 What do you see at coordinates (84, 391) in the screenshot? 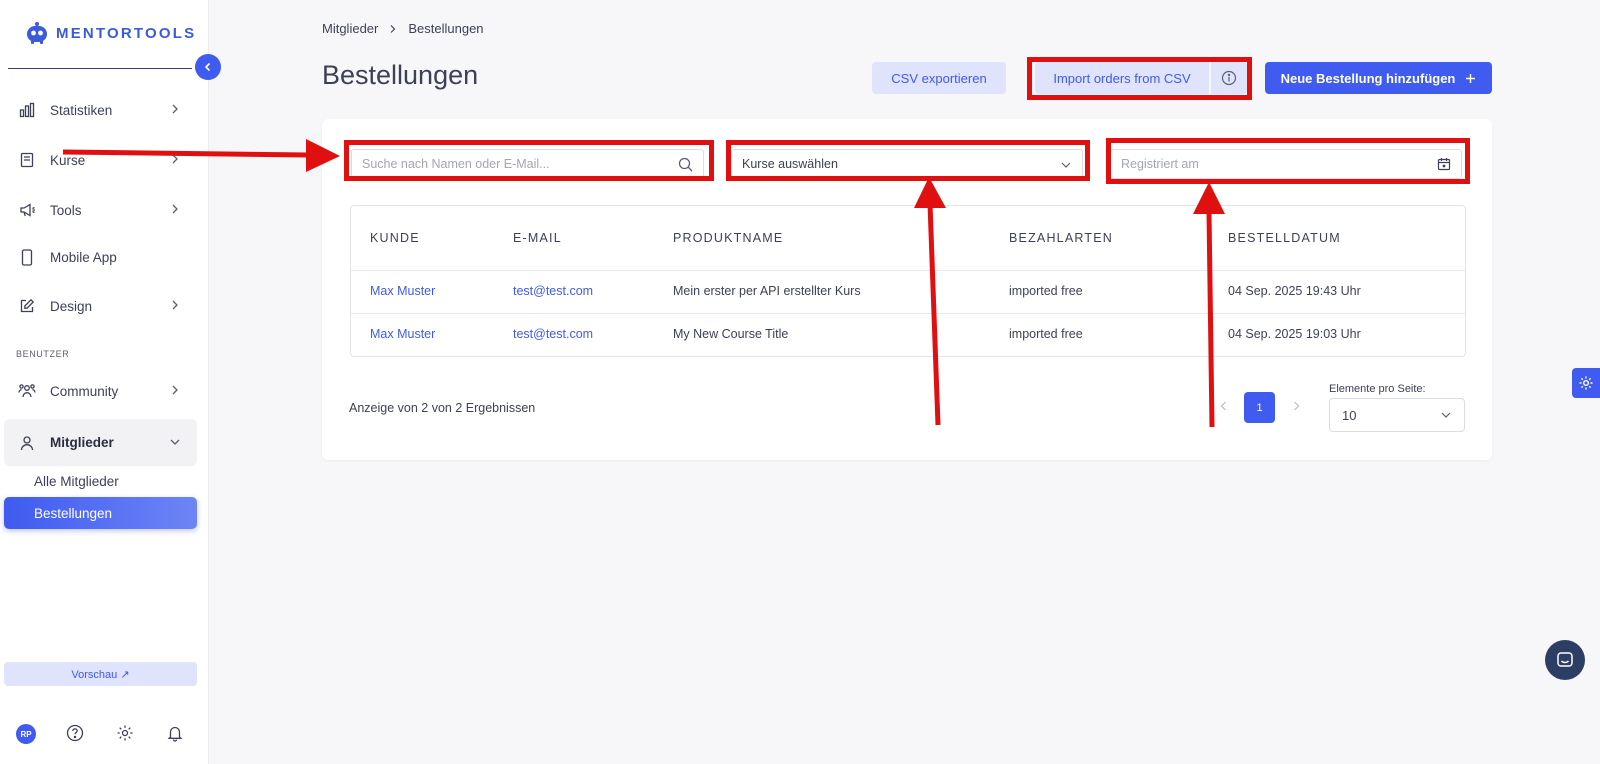
I see `sidebar-item-label: Community` at bounding box center [84, 391].